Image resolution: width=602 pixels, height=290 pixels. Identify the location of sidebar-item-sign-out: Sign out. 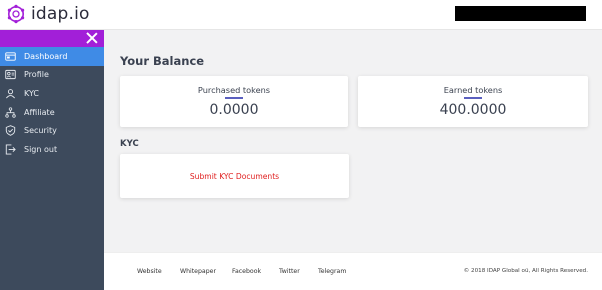
(52, 149).